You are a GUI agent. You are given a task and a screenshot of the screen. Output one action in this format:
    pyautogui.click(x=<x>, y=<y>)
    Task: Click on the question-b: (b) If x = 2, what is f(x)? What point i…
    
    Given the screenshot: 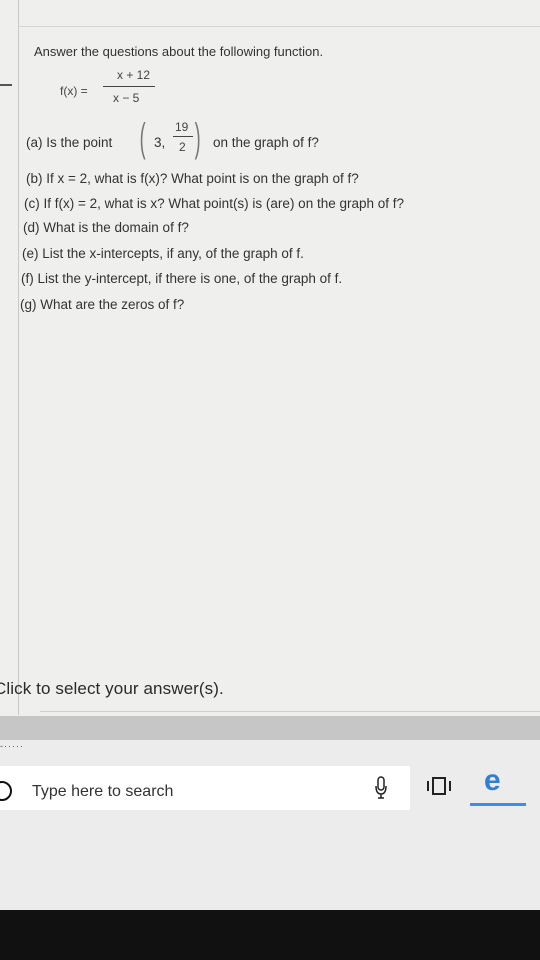 What is the action you would take?
    pyautogui.click(x=192, y=178)
    